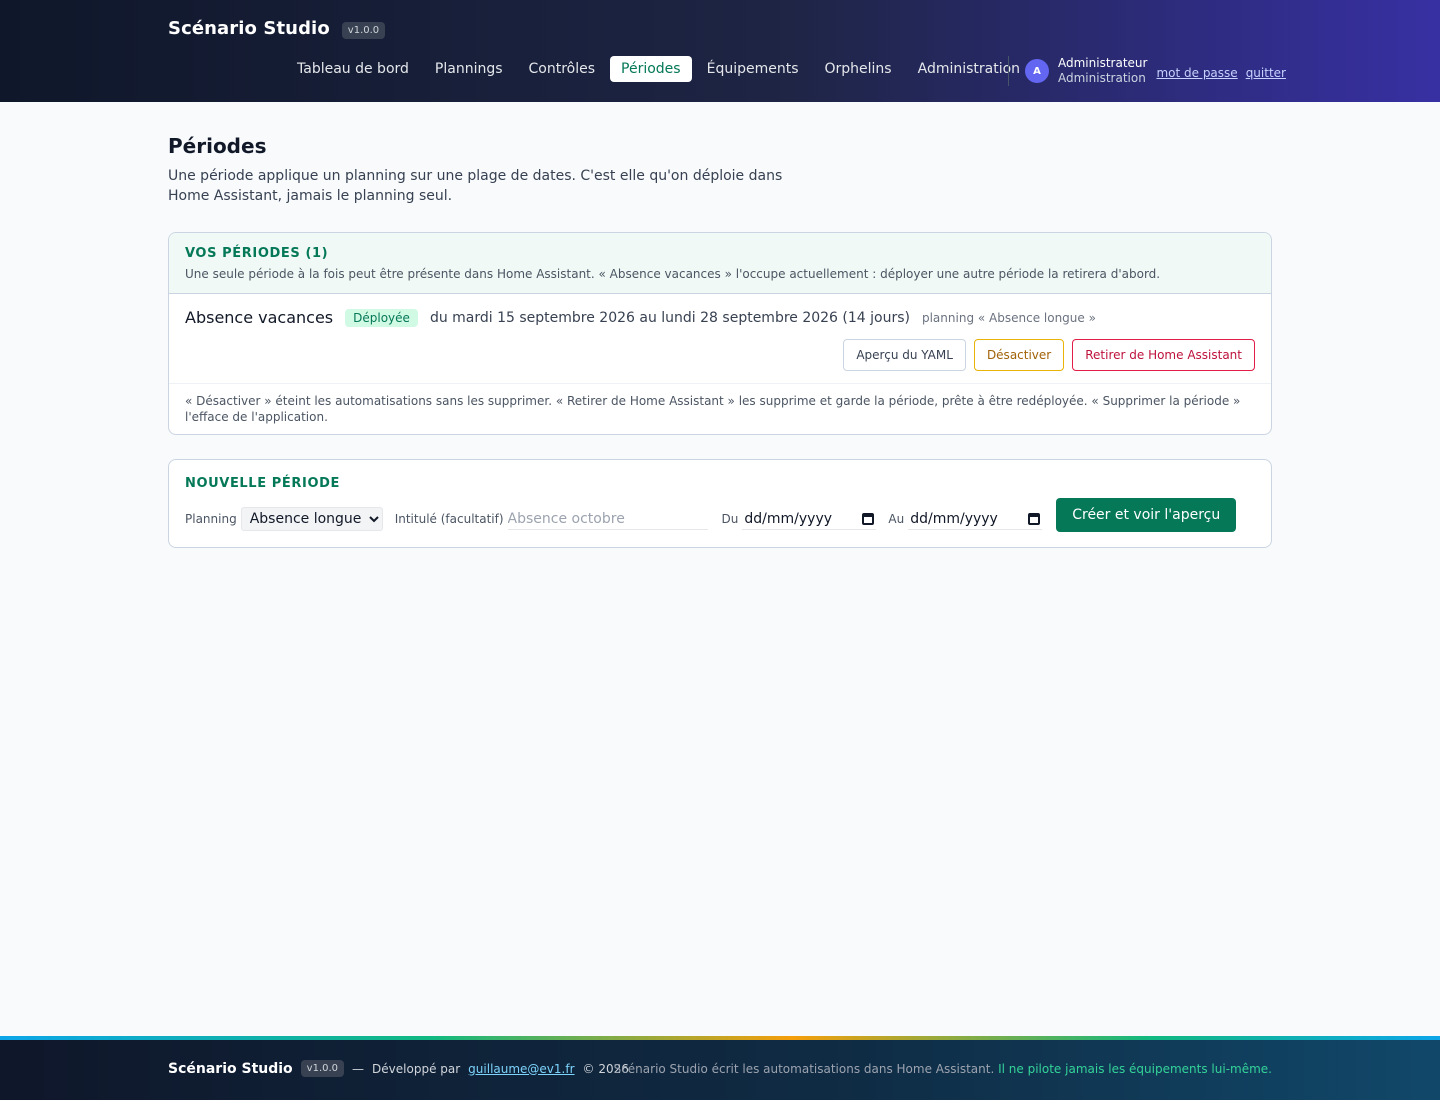 The width and height of the screenshot is (1440, 1100). What do you see at coordinates (562, 69) in the screenshot?
I see `nav-item-controles: Contrôles` at bounding box center [562, 69].